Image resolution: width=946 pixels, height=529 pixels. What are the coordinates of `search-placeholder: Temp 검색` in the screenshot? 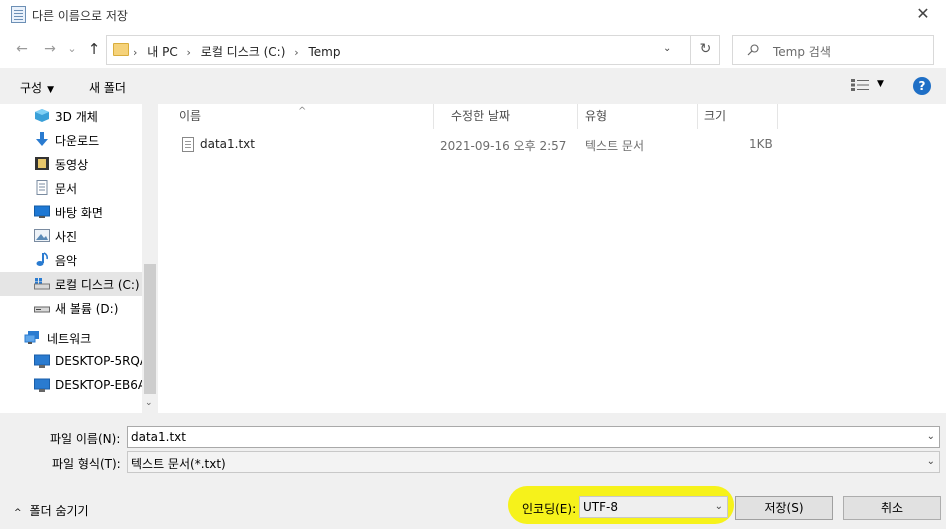 It's located at (802, 52).